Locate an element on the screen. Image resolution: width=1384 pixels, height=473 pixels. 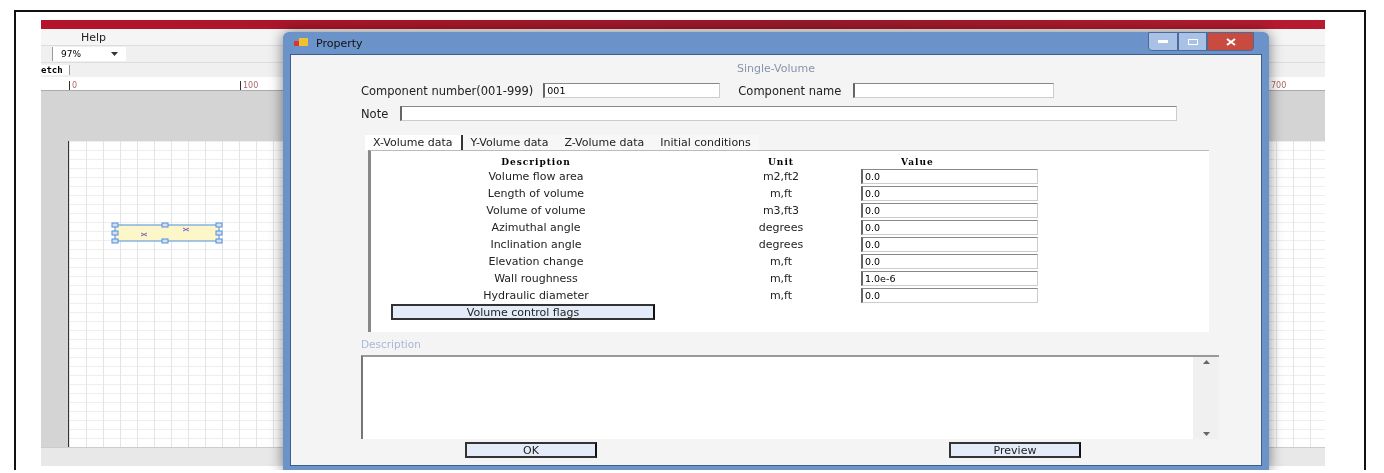
table-cell: Elevation change is located at coordinates (536, 261).